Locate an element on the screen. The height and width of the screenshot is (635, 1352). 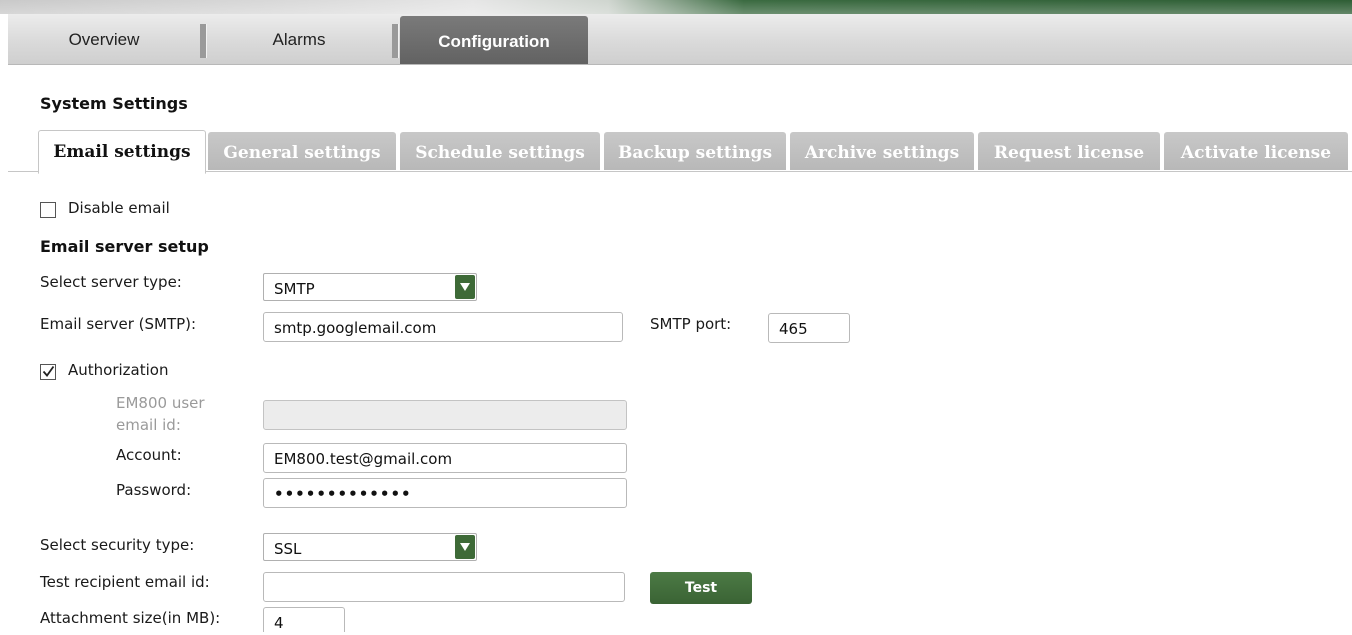
test-recipient-input is located at coordinates (444, 587).